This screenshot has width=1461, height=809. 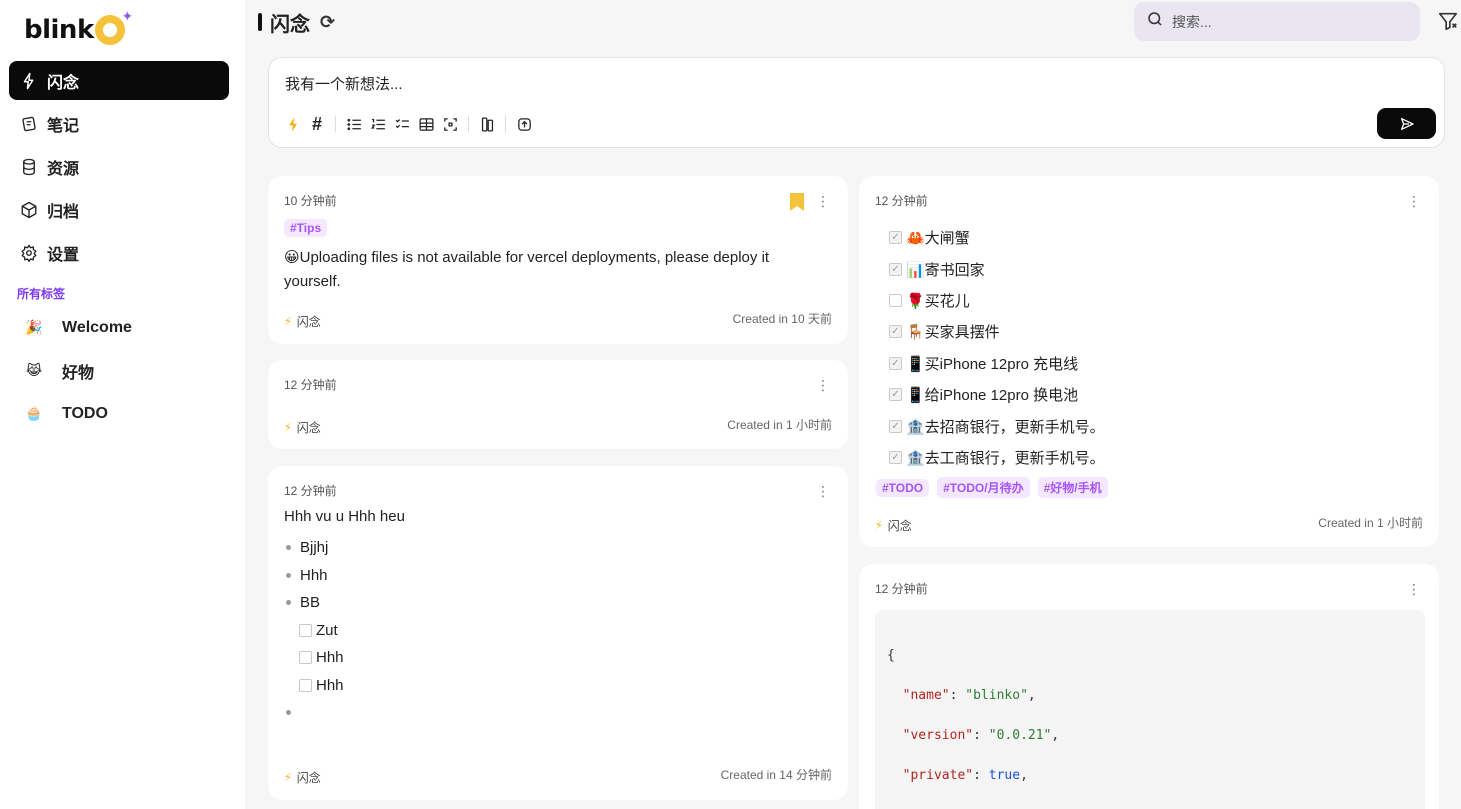 What do you see at coordinates (797, 202) in the screenshot?
I see `bookmark-icon` at bounding box center [797, 202].